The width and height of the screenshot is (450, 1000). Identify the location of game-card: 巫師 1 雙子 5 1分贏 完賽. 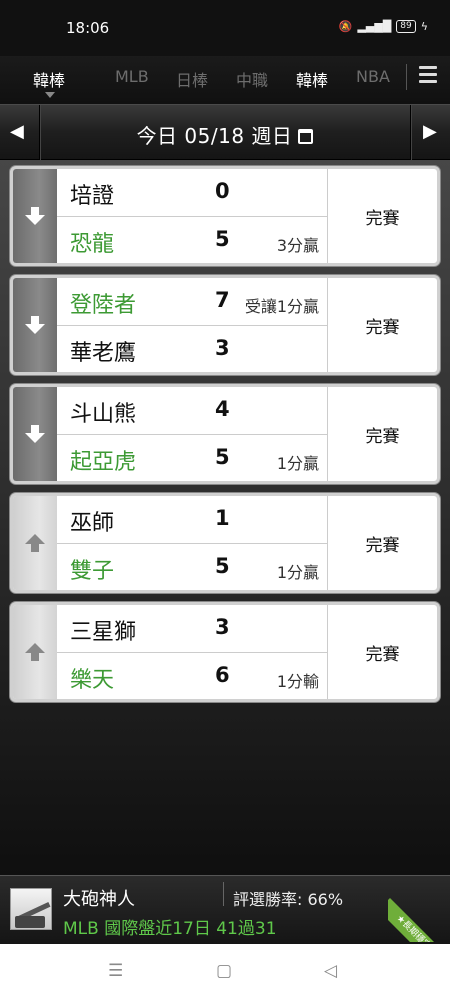
(225, 543).